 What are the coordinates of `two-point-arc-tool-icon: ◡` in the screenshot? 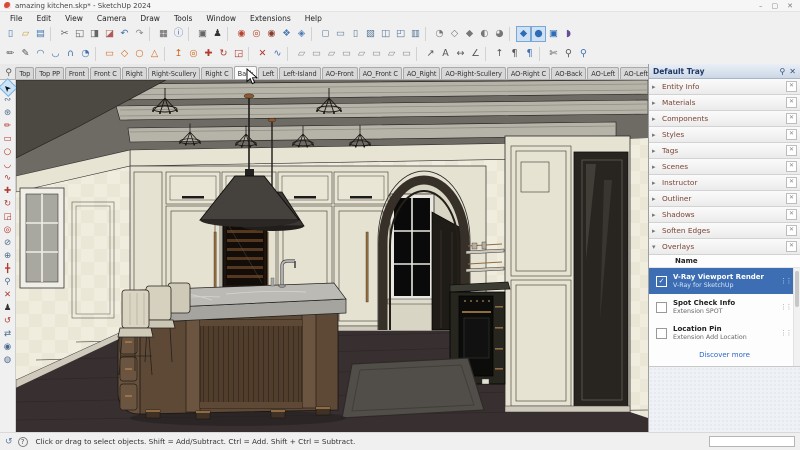 It's located at (55, 54).